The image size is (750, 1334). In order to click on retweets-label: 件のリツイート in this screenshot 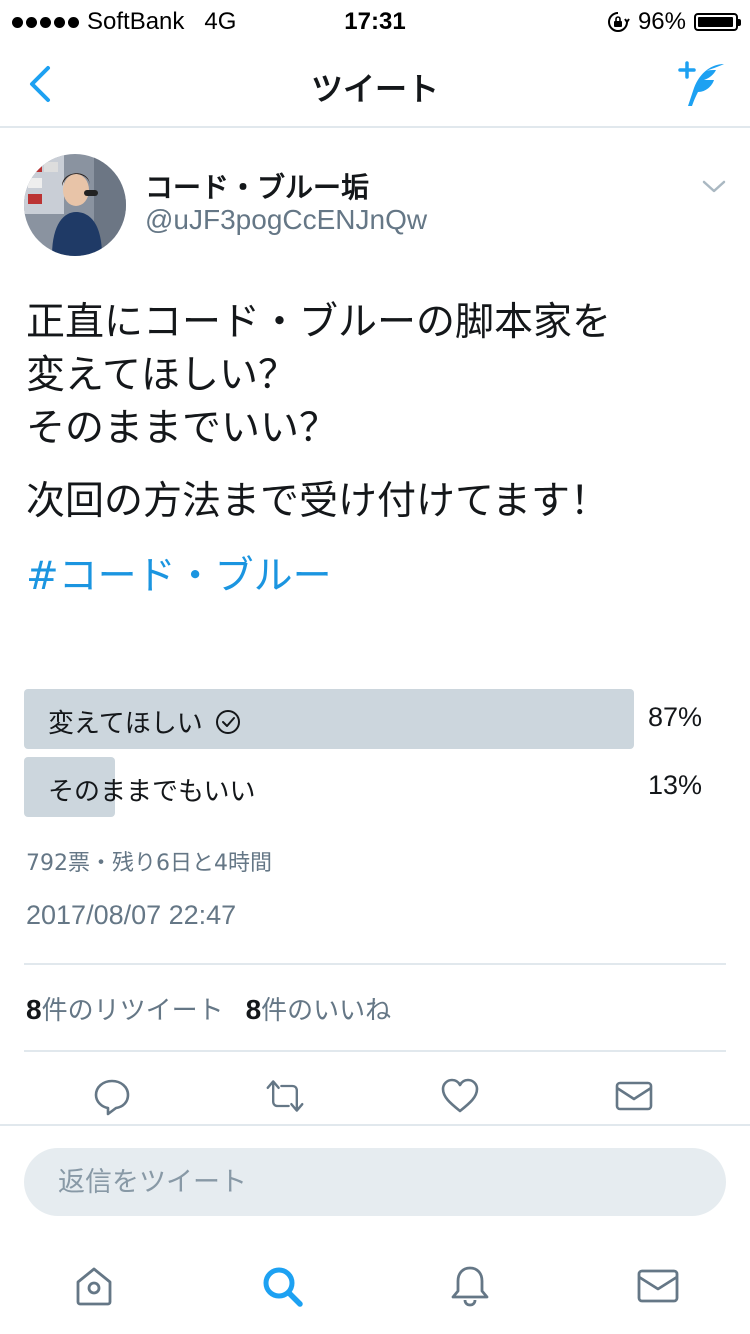, I will do `click(132, 1011)`.